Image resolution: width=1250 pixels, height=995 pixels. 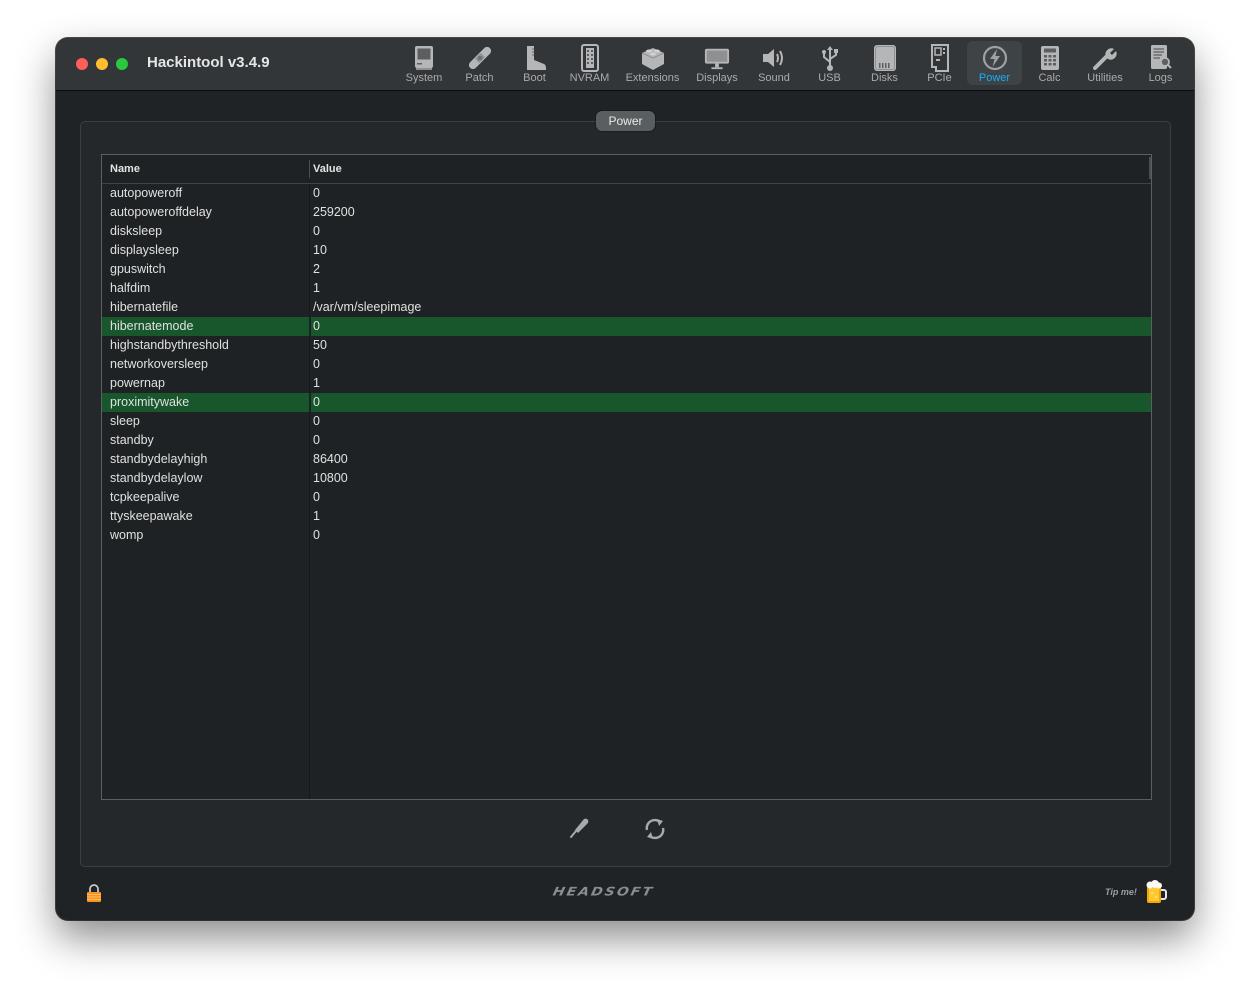 What do you see at coordinates (626, 402) in the screenshot?
I see `table-row: proximitywake 0` at bounding box center [626, 402].